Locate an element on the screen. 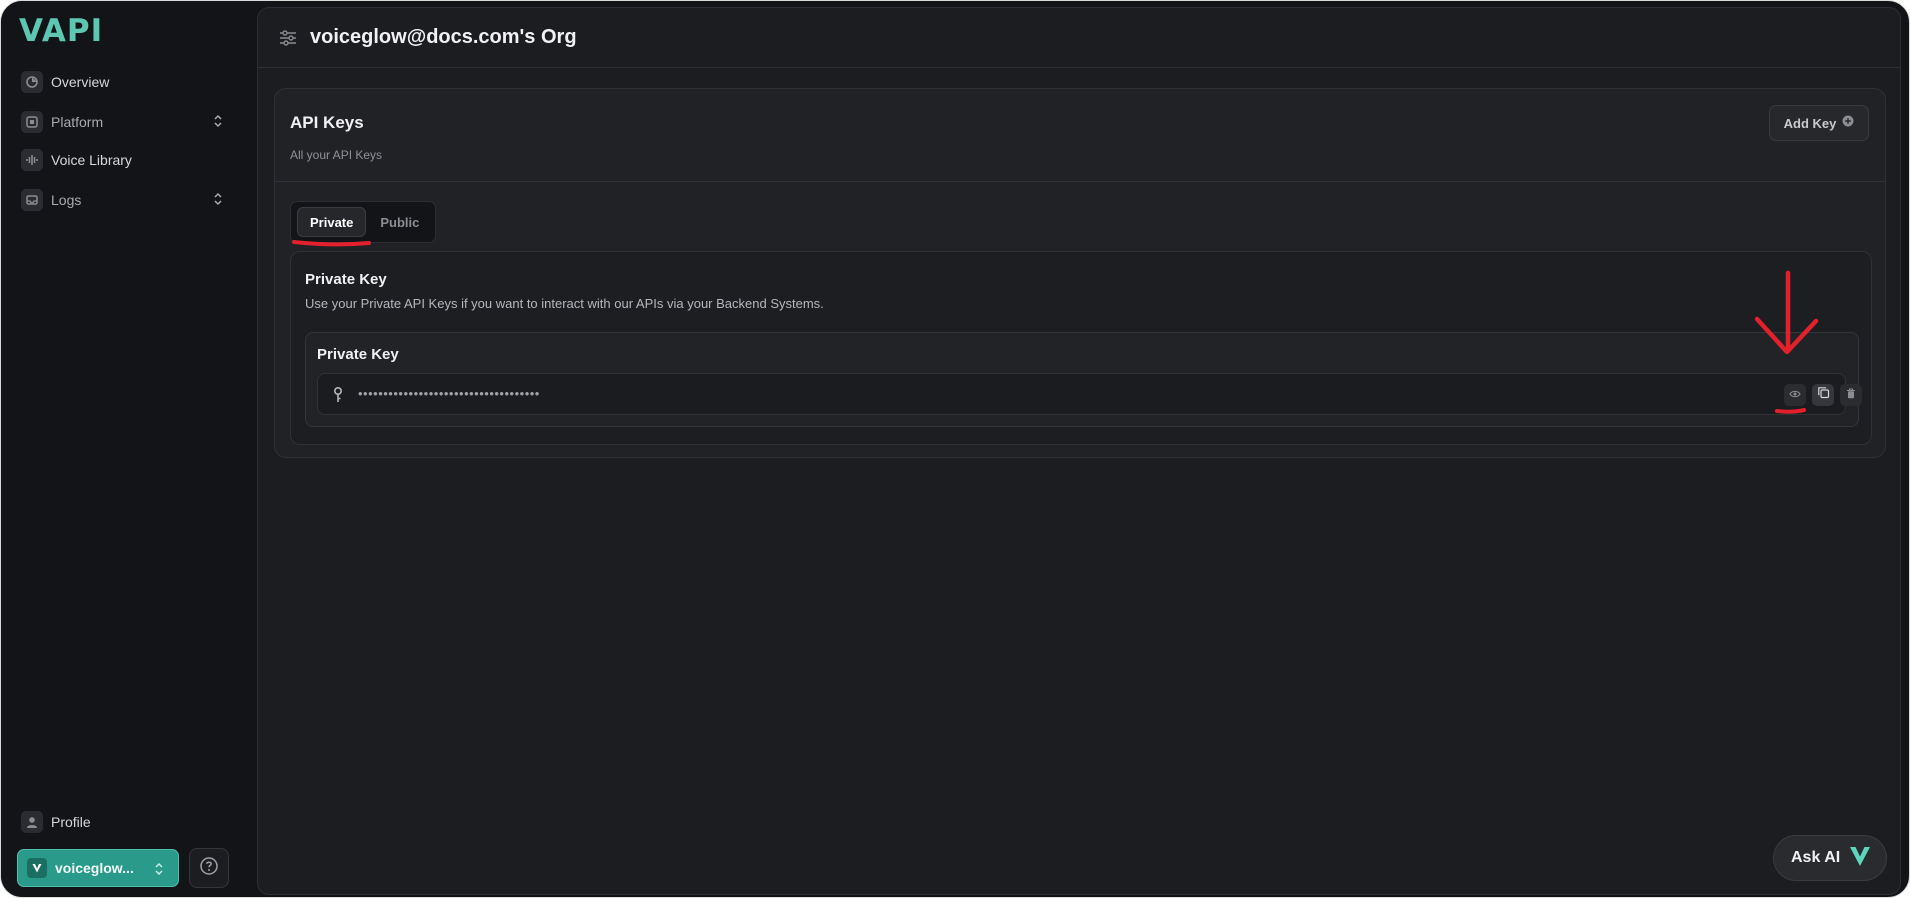 The height and width of the screenshot is (898, 1910). org-logo-icon is located at coordinates (37, 868).